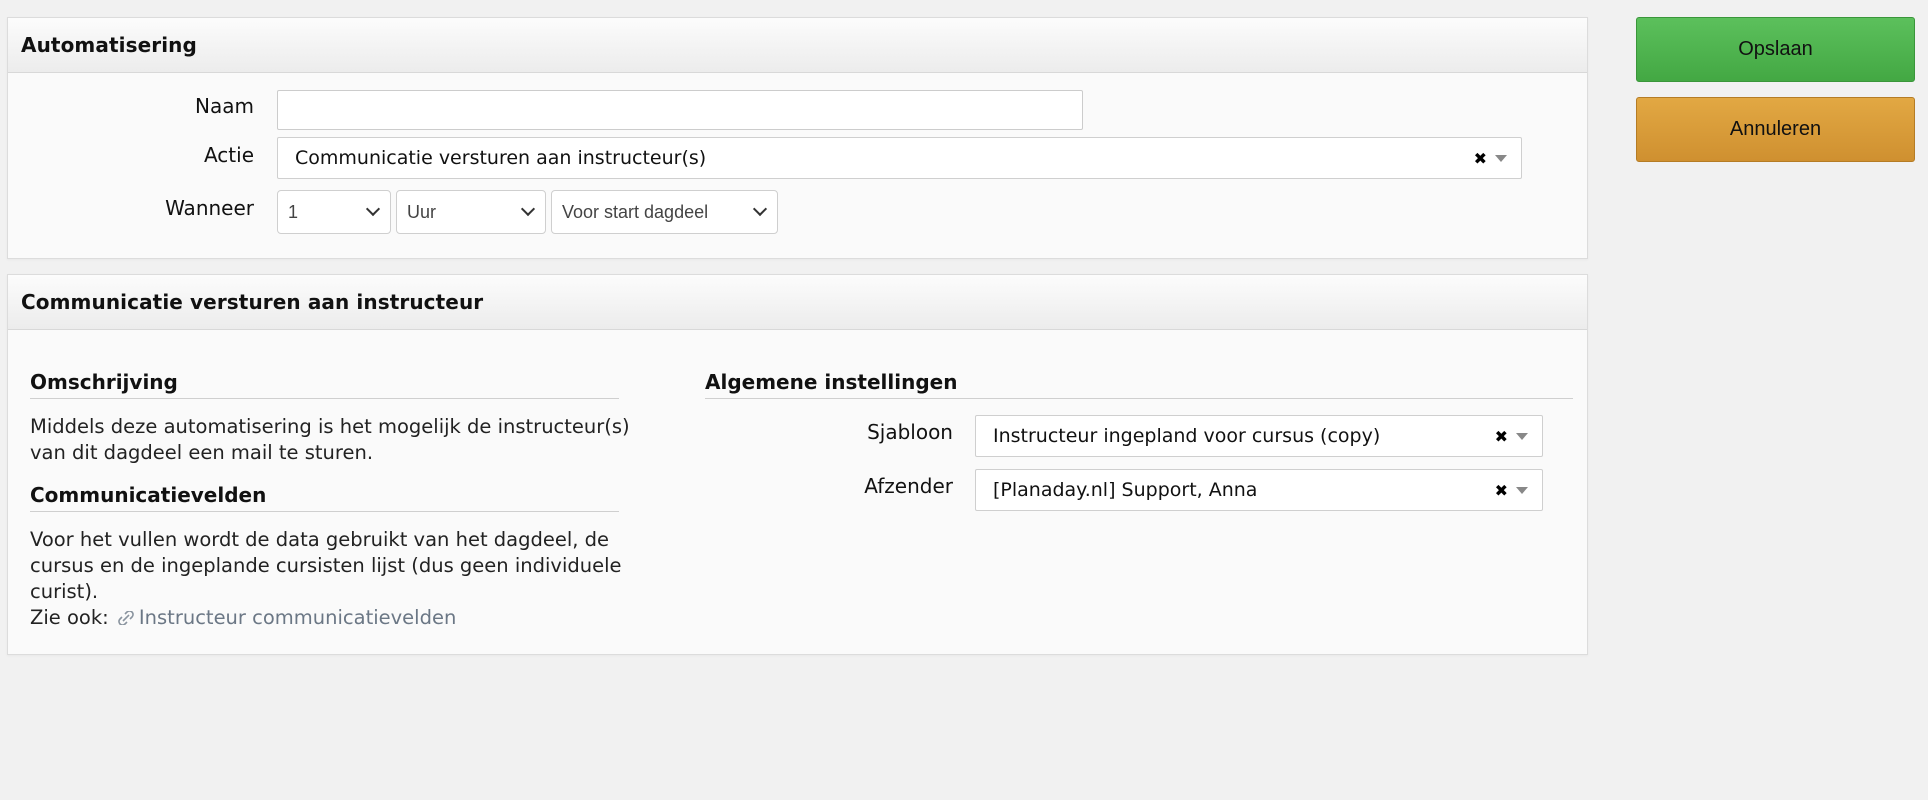 The image size is (1928, 800). I want to click on when-label: Wanneer, so click(209, 208).